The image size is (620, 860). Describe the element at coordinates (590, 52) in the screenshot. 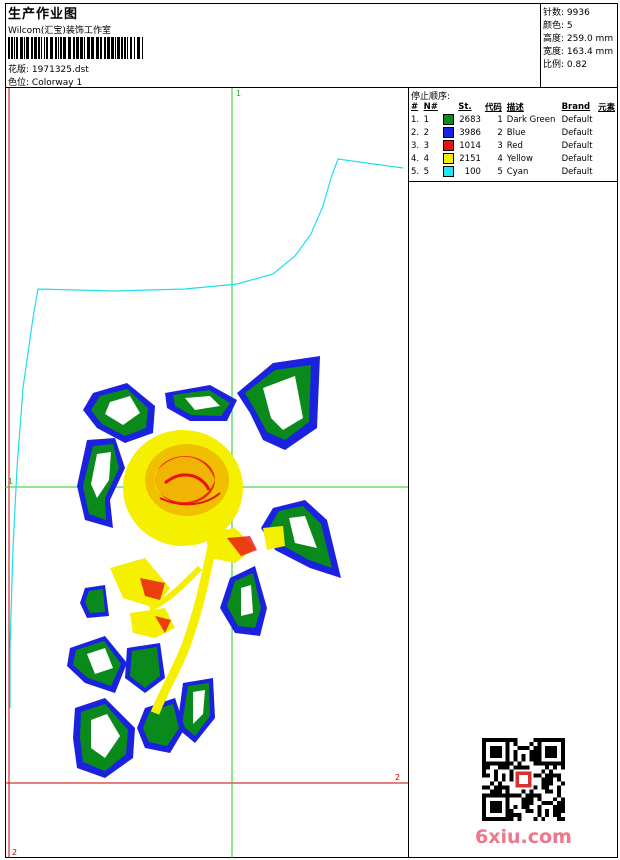

I see `spec-value: 163.4 mm` at that location.